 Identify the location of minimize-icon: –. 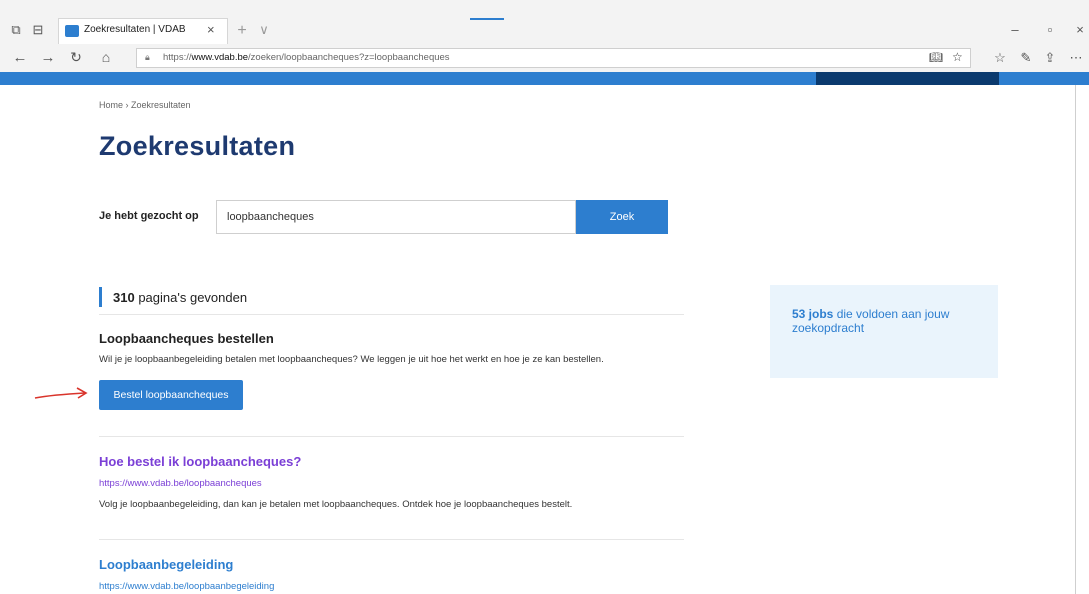
(1015, 29).